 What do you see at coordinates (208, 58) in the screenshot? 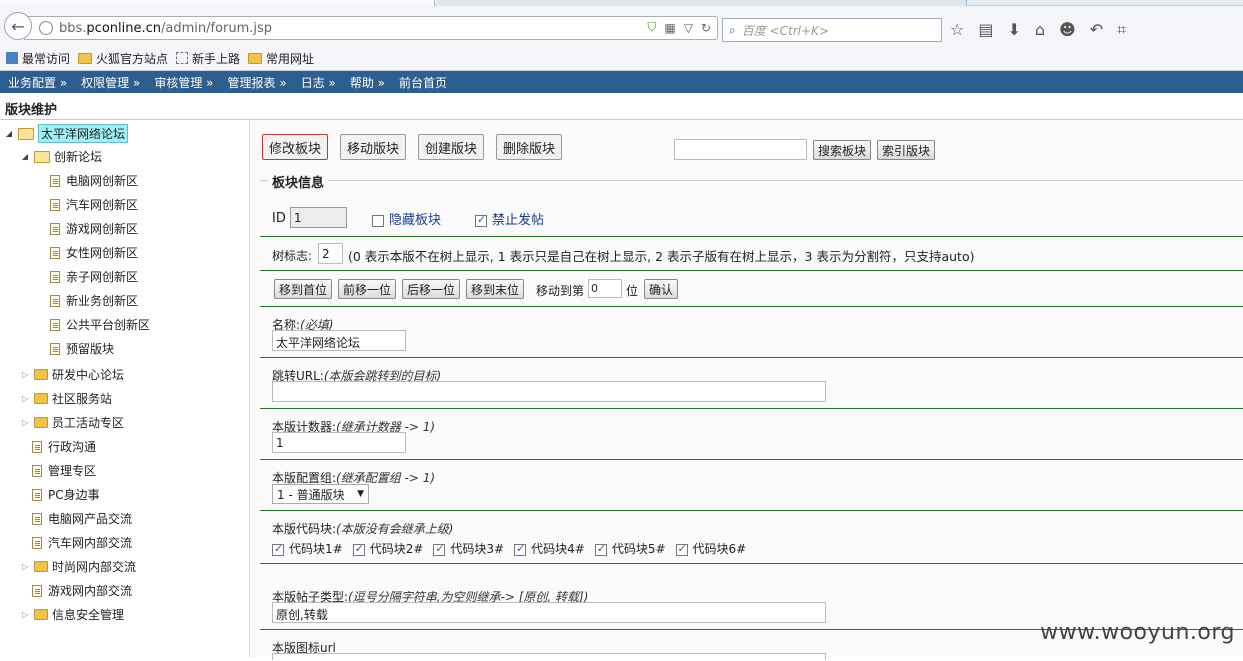
I see `bookmark-getting-started: 新手上路` at bounding box center [208, 58].